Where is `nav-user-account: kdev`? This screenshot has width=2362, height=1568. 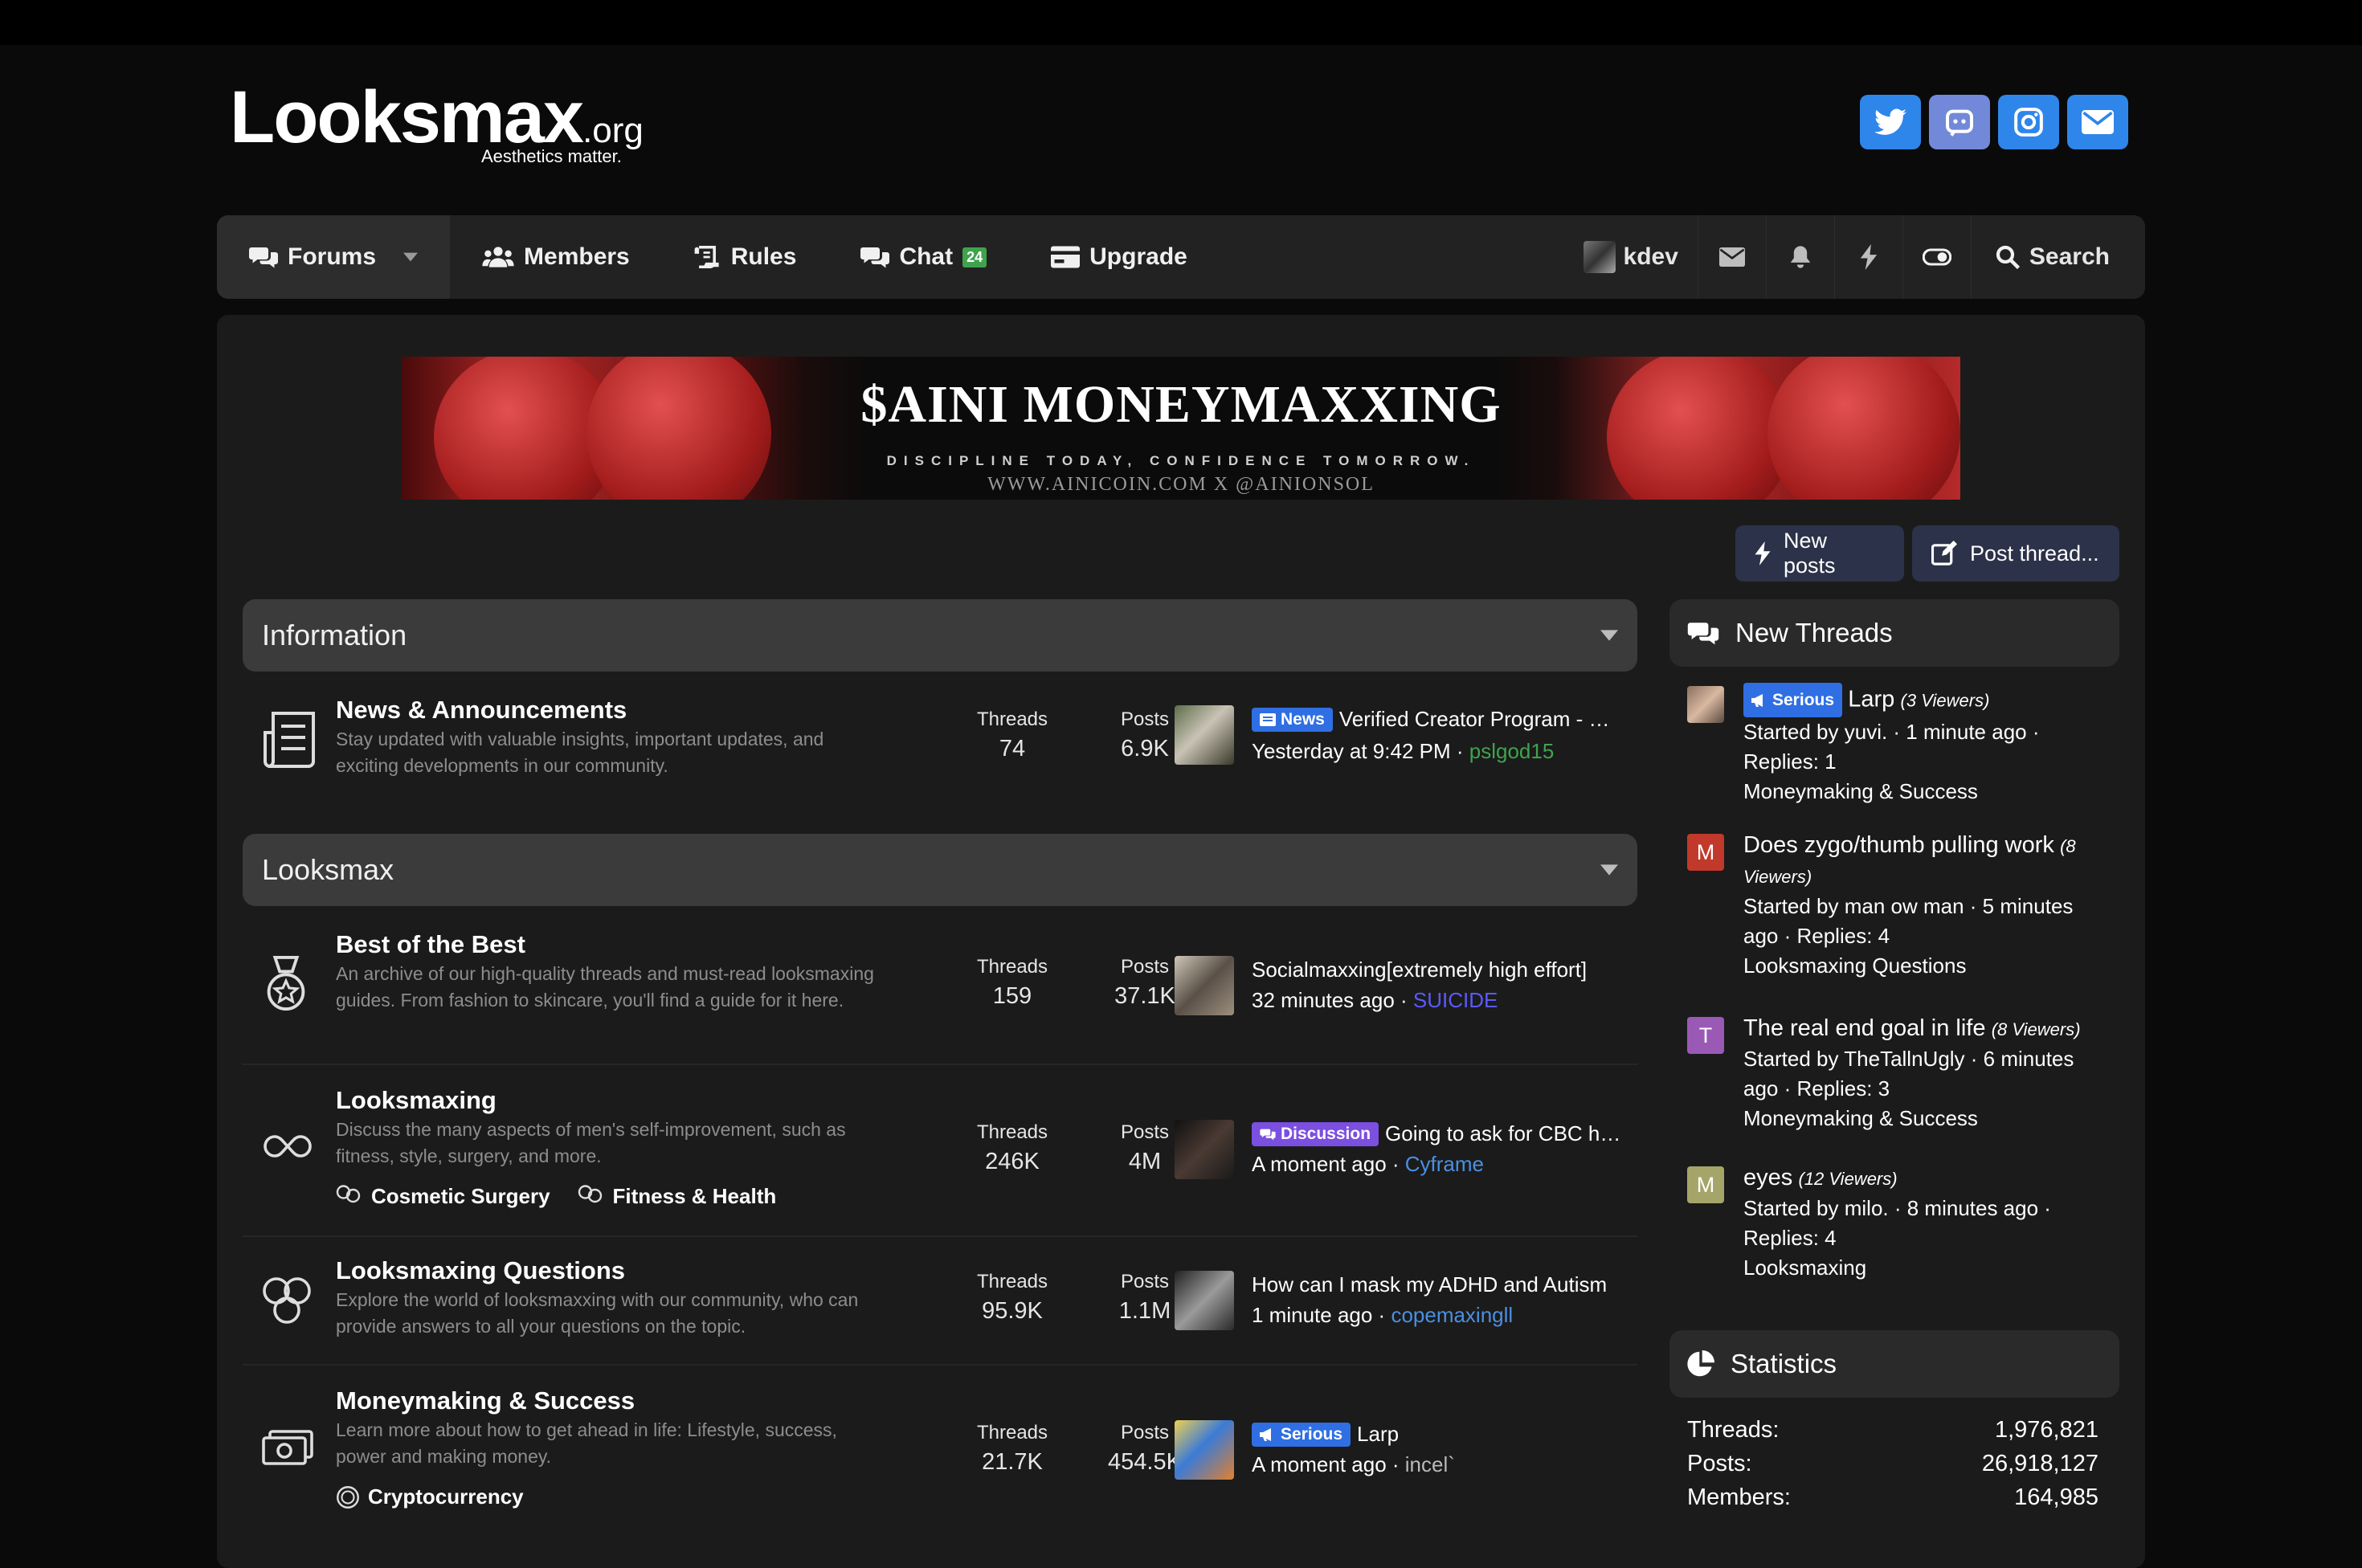 nav-user-account: kdev is located at coordinates (1631, 257).